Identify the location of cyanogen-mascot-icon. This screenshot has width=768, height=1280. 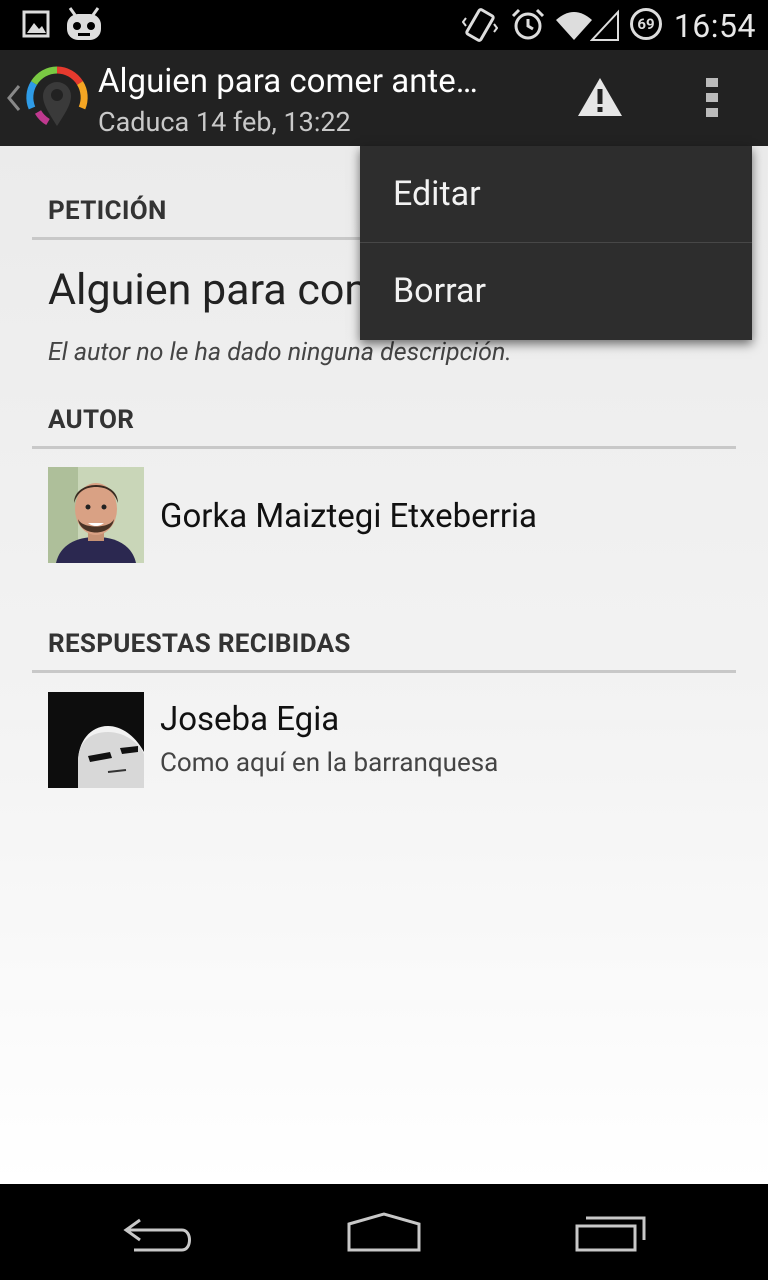
(84, 23).